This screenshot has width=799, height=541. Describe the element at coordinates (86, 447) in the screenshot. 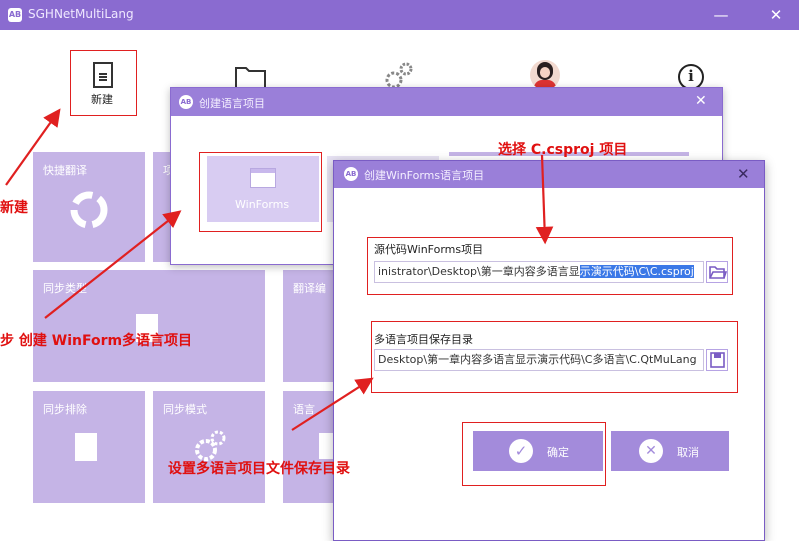

I see `document-settings-icon` at that location.